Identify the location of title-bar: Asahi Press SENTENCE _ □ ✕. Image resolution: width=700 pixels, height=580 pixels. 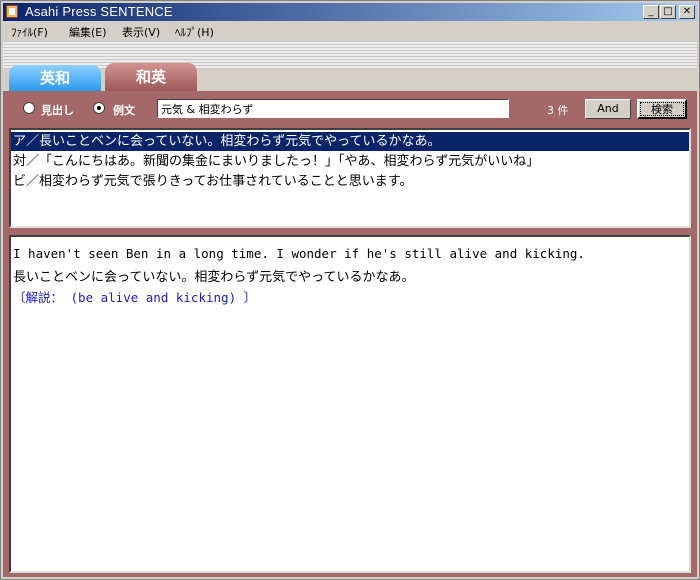
(350, 12).